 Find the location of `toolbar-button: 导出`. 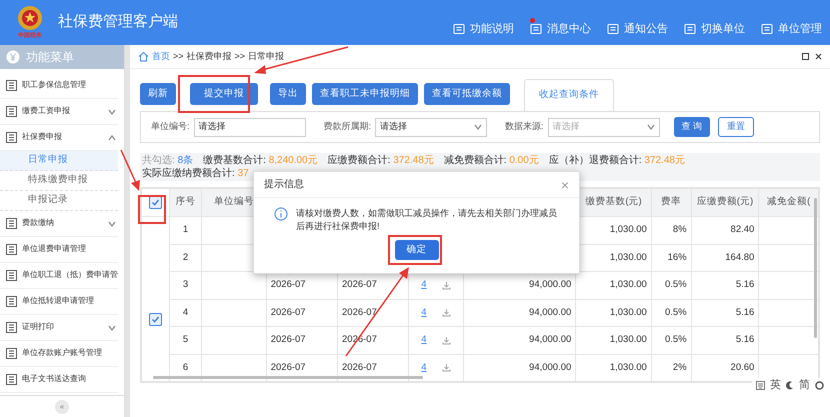

toolbar-button: 导出 is located at coordinates (288, 94).